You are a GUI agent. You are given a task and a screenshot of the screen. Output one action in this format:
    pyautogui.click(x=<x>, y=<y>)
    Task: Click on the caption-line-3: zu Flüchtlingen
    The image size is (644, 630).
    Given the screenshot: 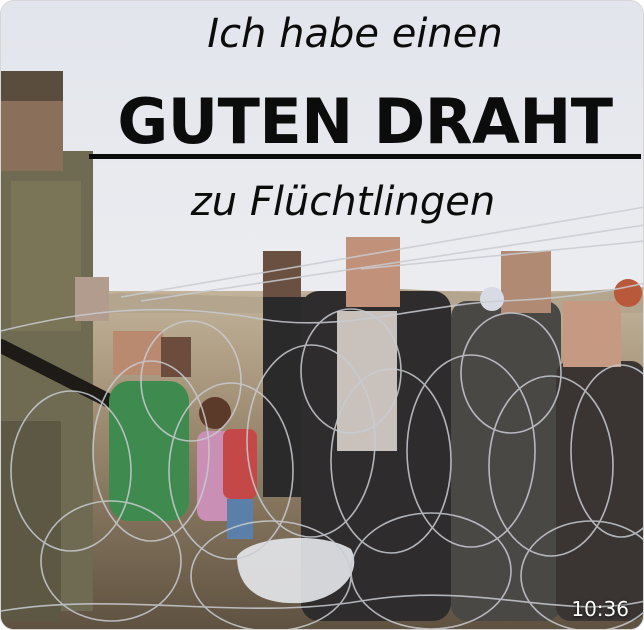 What is the action you would take?
    pyautogui.click(x=343, y=202)
    